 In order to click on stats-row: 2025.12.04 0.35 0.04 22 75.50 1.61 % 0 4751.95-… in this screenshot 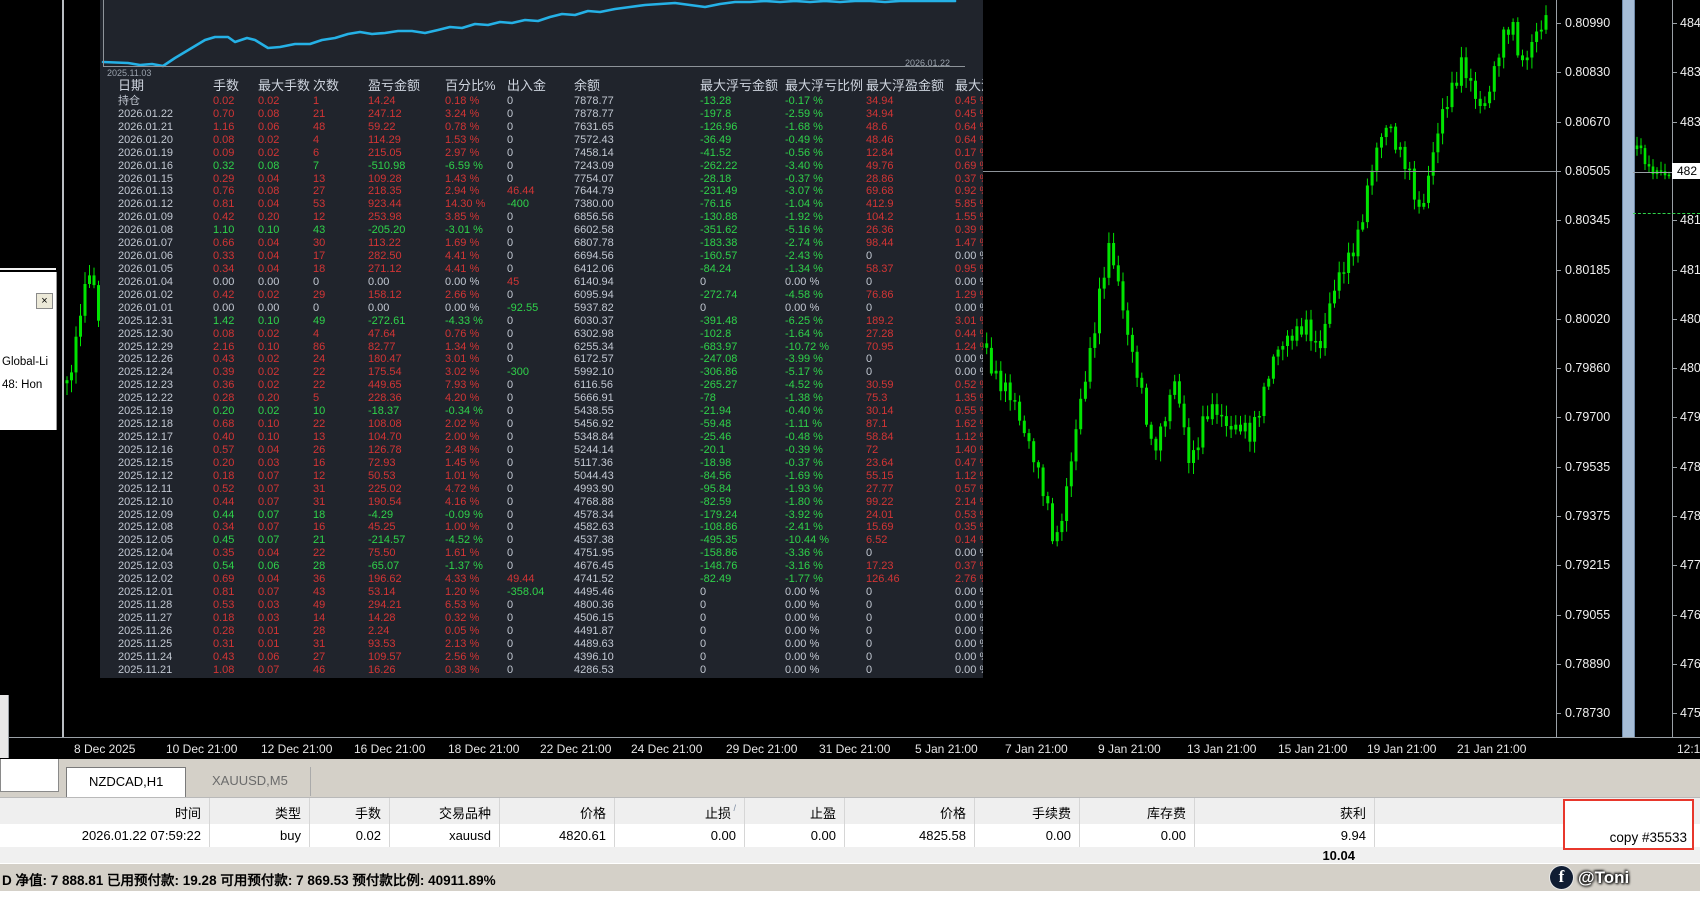, I will do `click(550, 553)`.